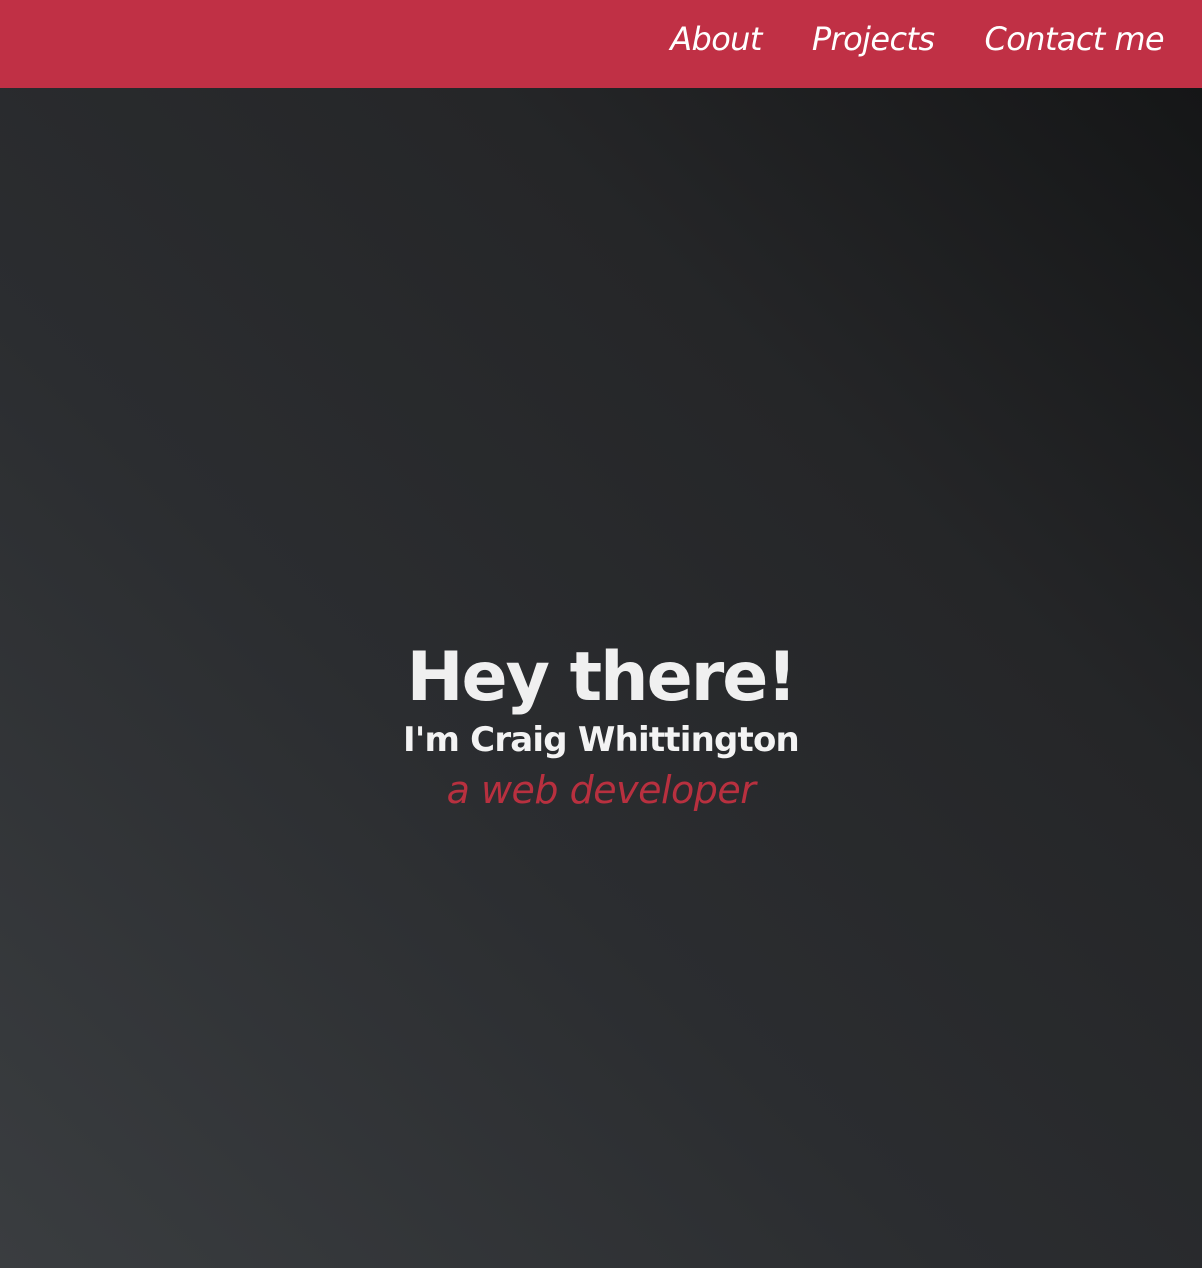  Describe the element at coordinates (601, 44) in the screenshot. I see `top-nav: About Projects Contact me` at that location.